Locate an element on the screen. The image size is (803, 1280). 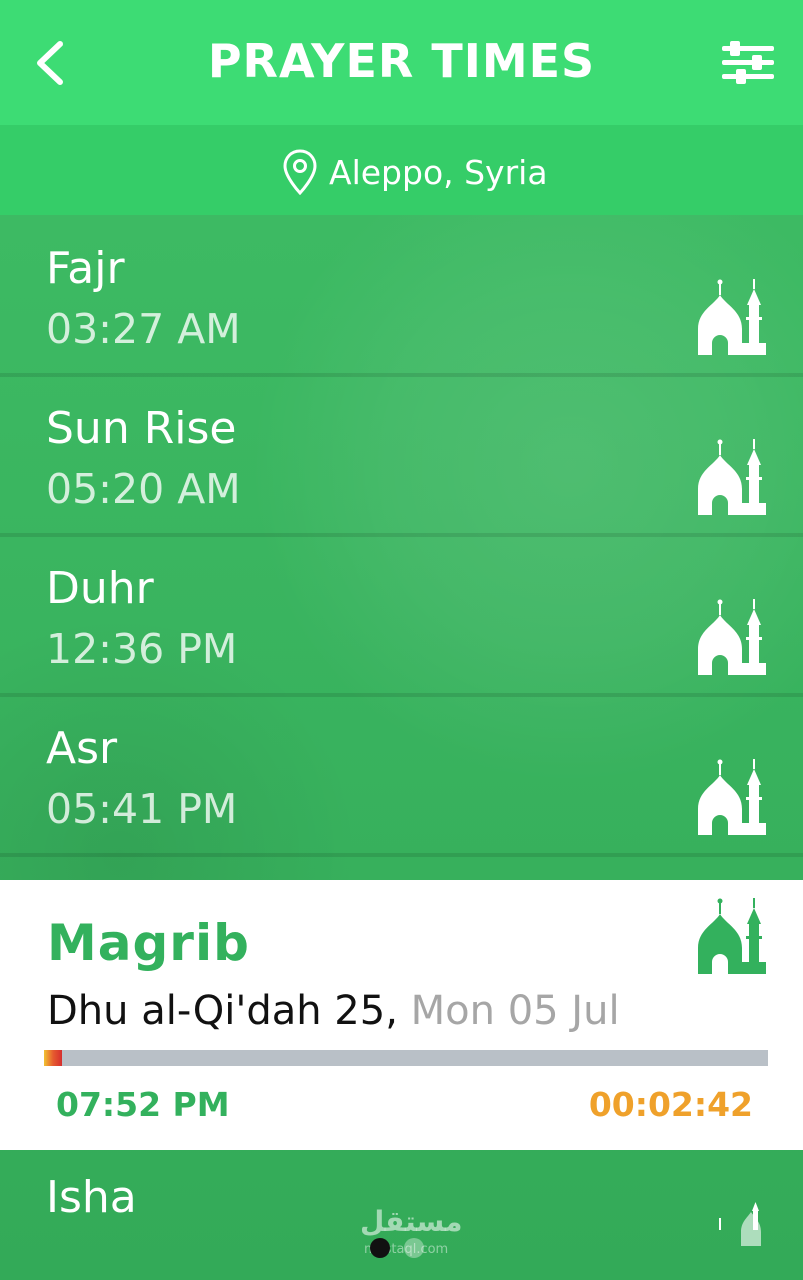
prayer-time: 03:27 AM is located at coordinates (143, 329).